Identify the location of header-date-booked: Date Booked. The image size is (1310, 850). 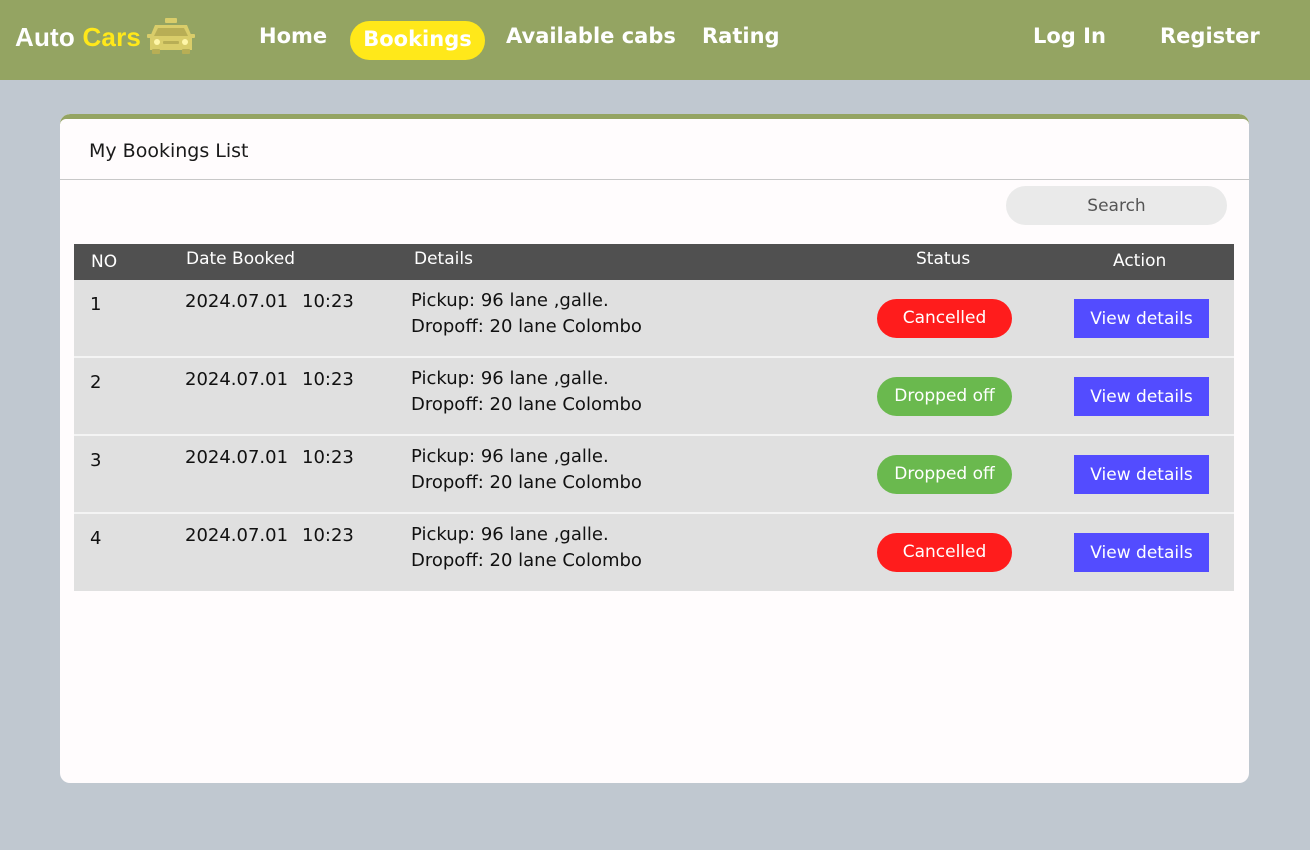
(240, 259).